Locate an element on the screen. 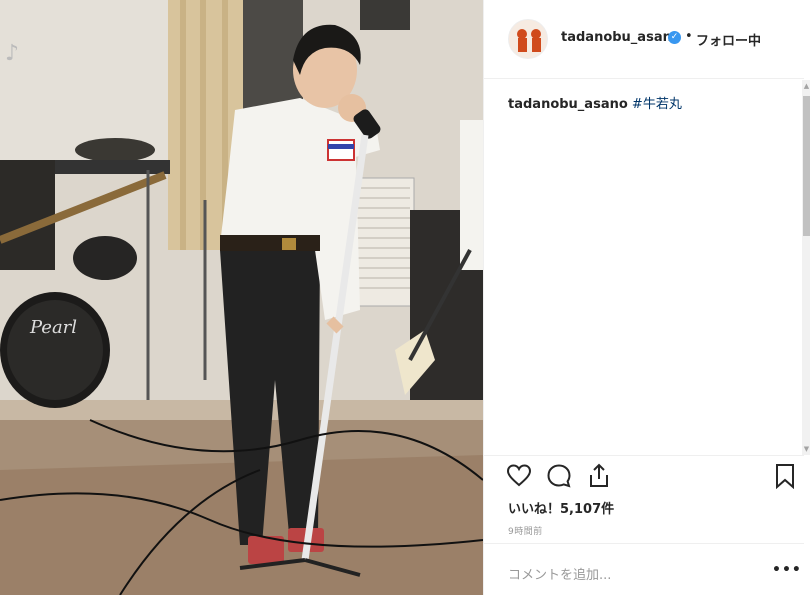  avatar-image is located at coordinates (528, 39).